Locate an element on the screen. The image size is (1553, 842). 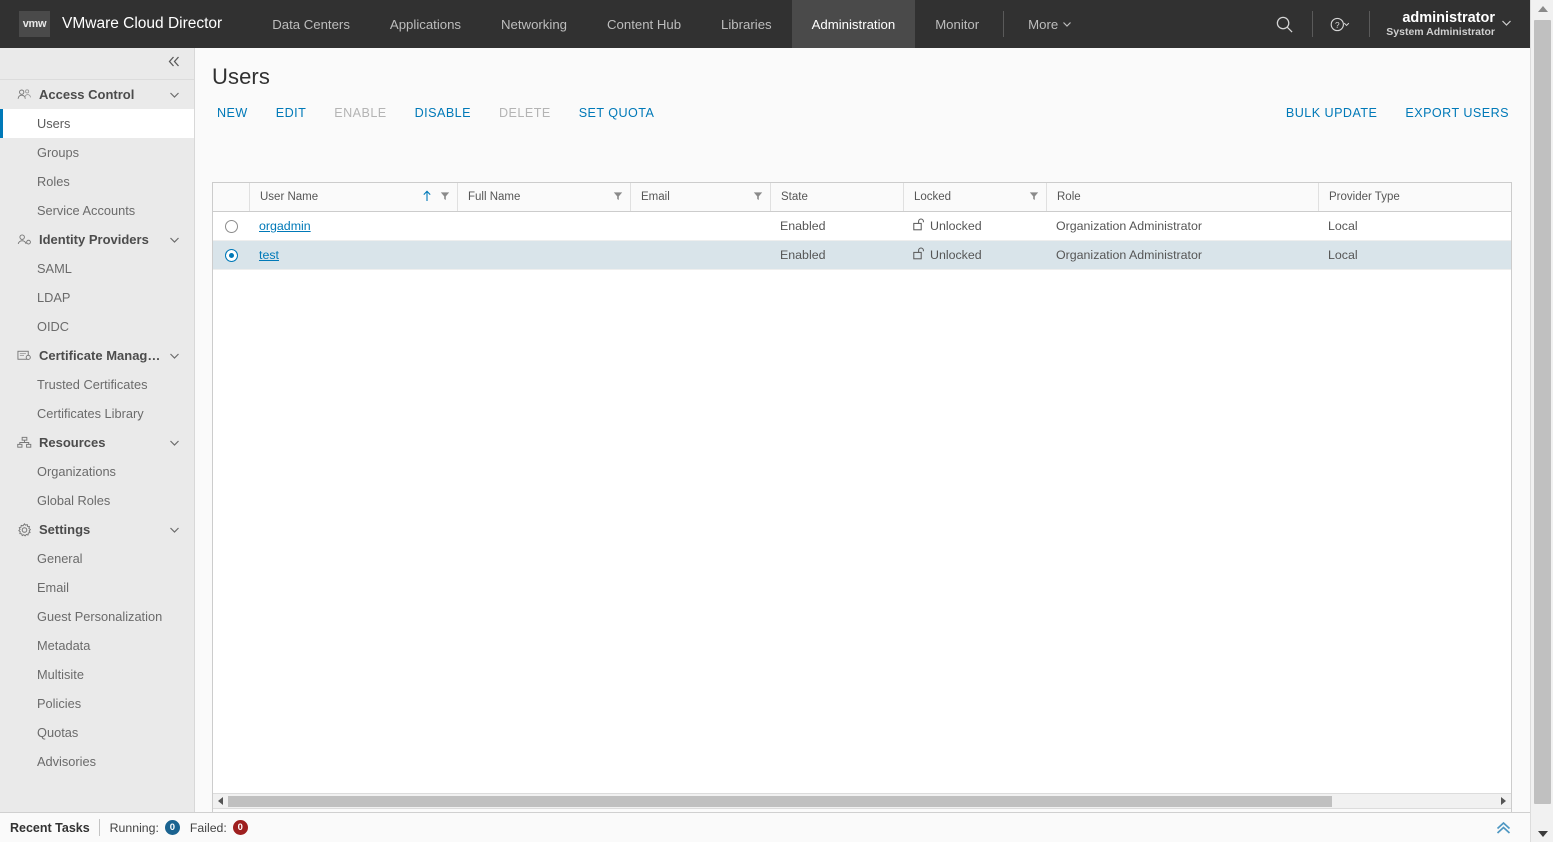
sidebar-item-guest-personalization: Guest Personalization is located at coordinates (97, 616).